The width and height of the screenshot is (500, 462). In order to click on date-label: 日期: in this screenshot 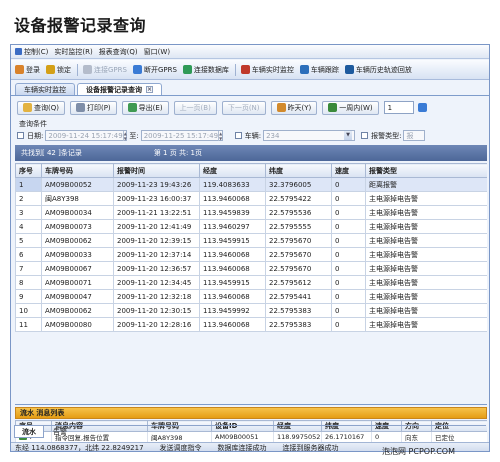, I will do `click(35, 135)`.